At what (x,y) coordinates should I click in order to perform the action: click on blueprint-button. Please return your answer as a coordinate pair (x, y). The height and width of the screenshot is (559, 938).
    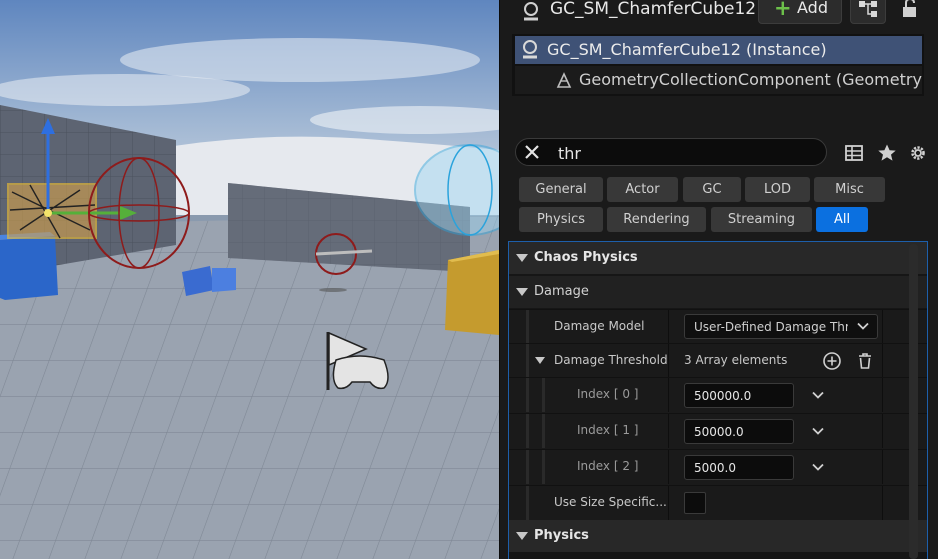
    Looking at the image, I should click on (868, 12).